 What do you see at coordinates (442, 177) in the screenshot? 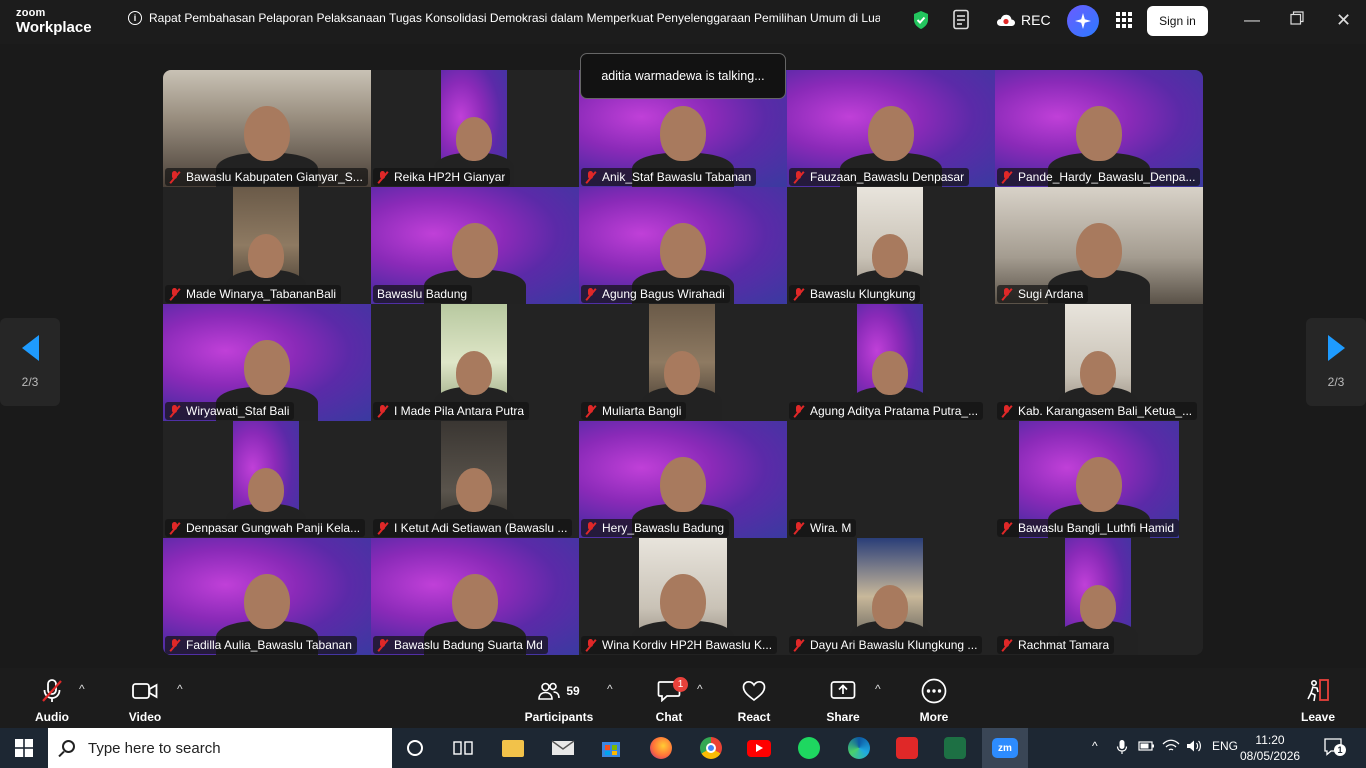
I see `participant-nameplate: Reika HP2H Gianyar` at bounding box center [442, 177].